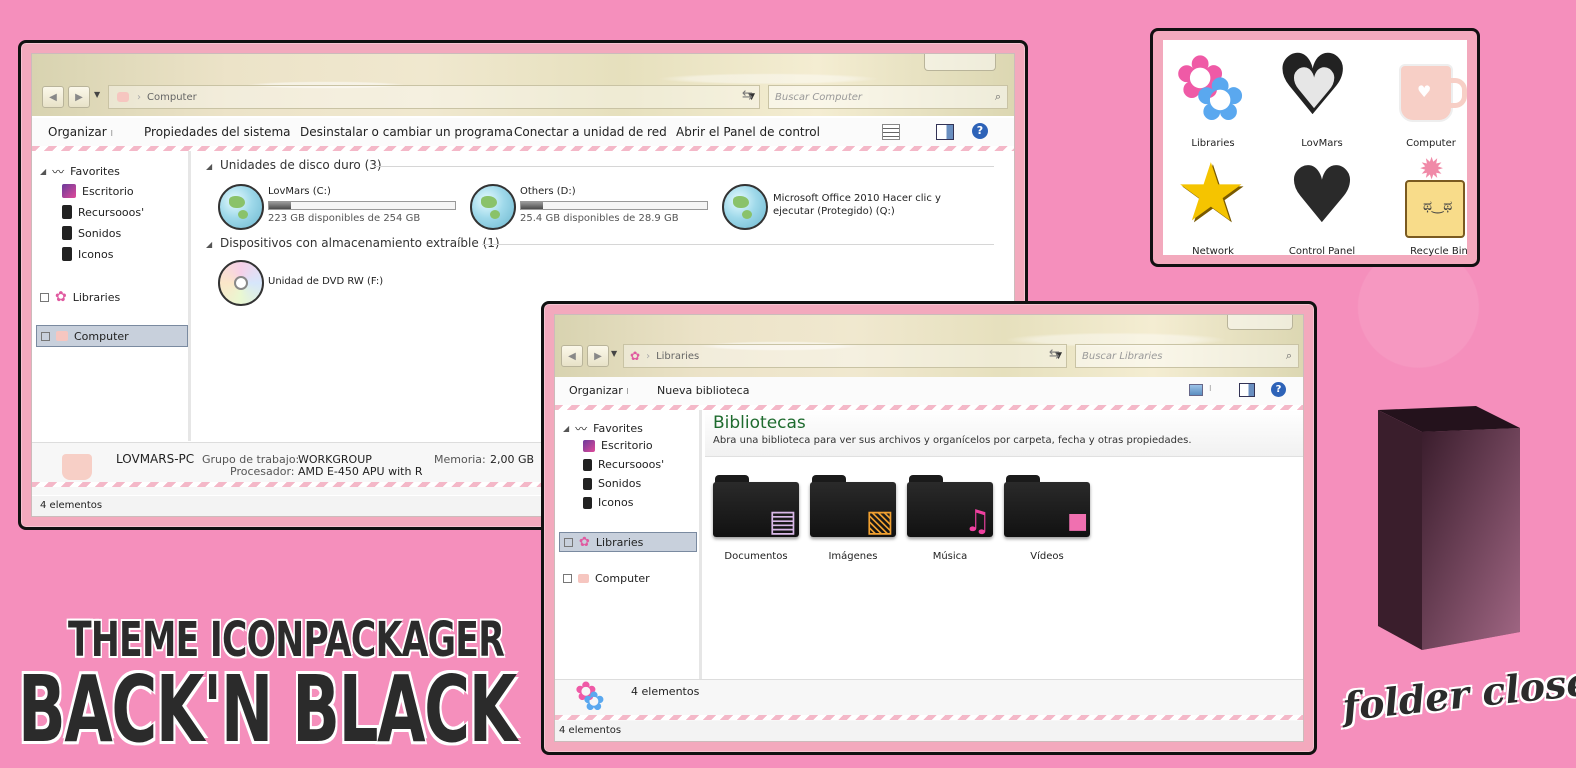 The image size is (1576, 768). Describe the element at coordinates (614, 205) in the screenshot. I see `drive-d-usage-bar` at that location.